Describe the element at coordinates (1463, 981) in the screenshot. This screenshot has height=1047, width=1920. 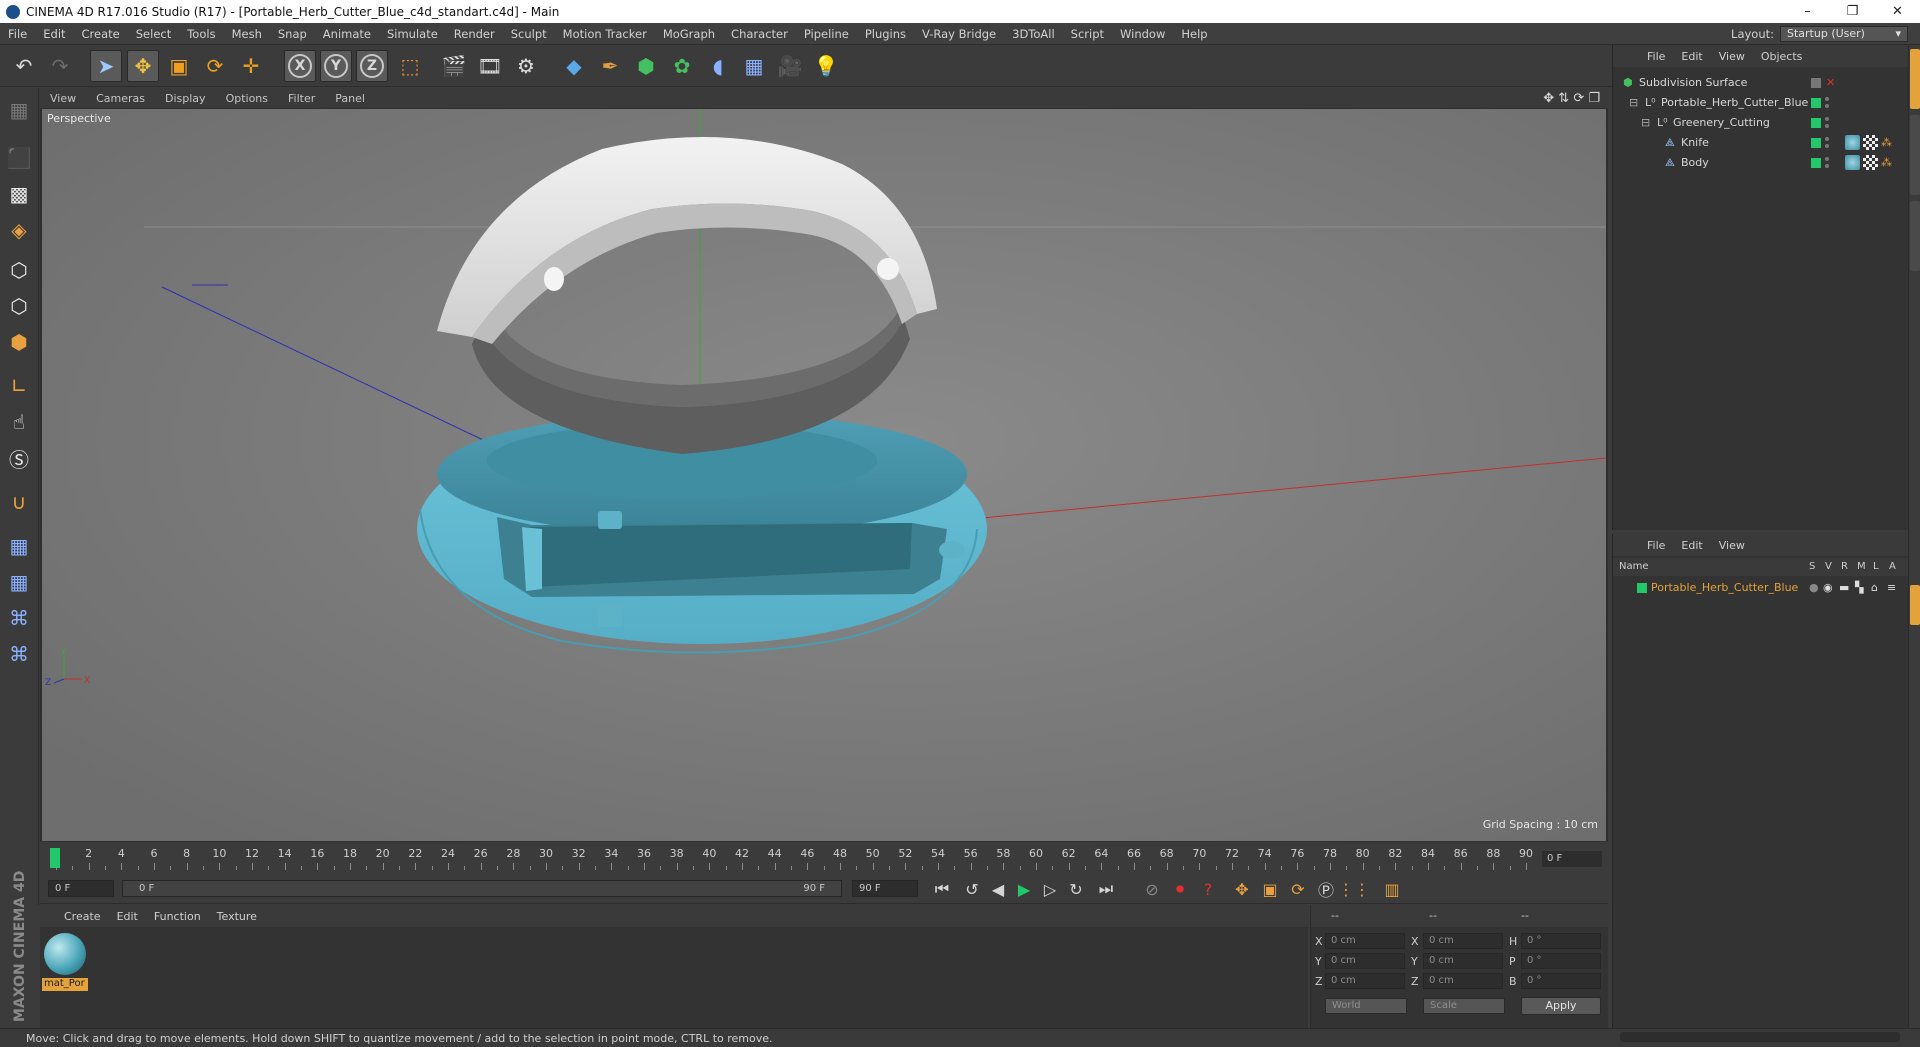
I see `size-z-field: 0 cm` at that location.